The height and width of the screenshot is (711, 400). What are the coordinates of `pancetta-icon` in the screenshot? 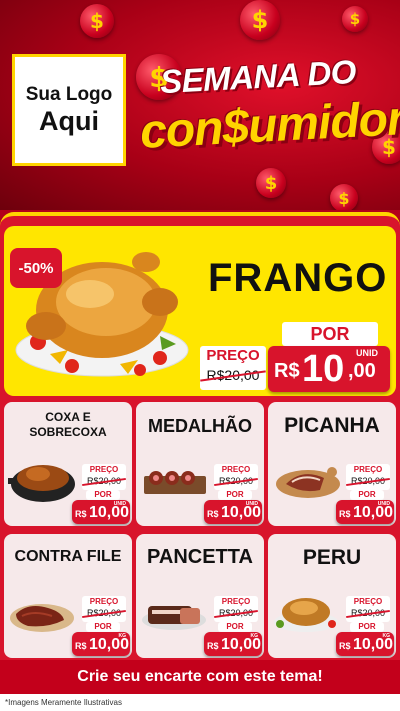 It's located at (174, 618).